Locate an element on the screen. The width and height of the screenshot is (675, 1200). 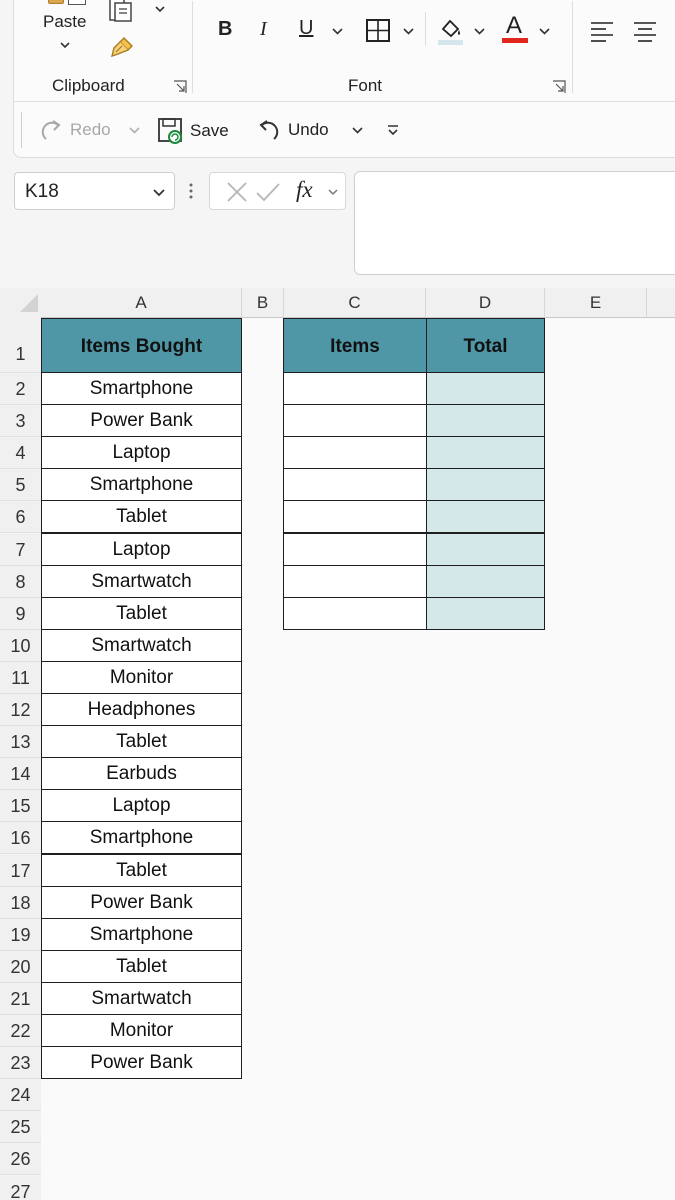
row-header-13: 13 is located at coordinates (20, 742).